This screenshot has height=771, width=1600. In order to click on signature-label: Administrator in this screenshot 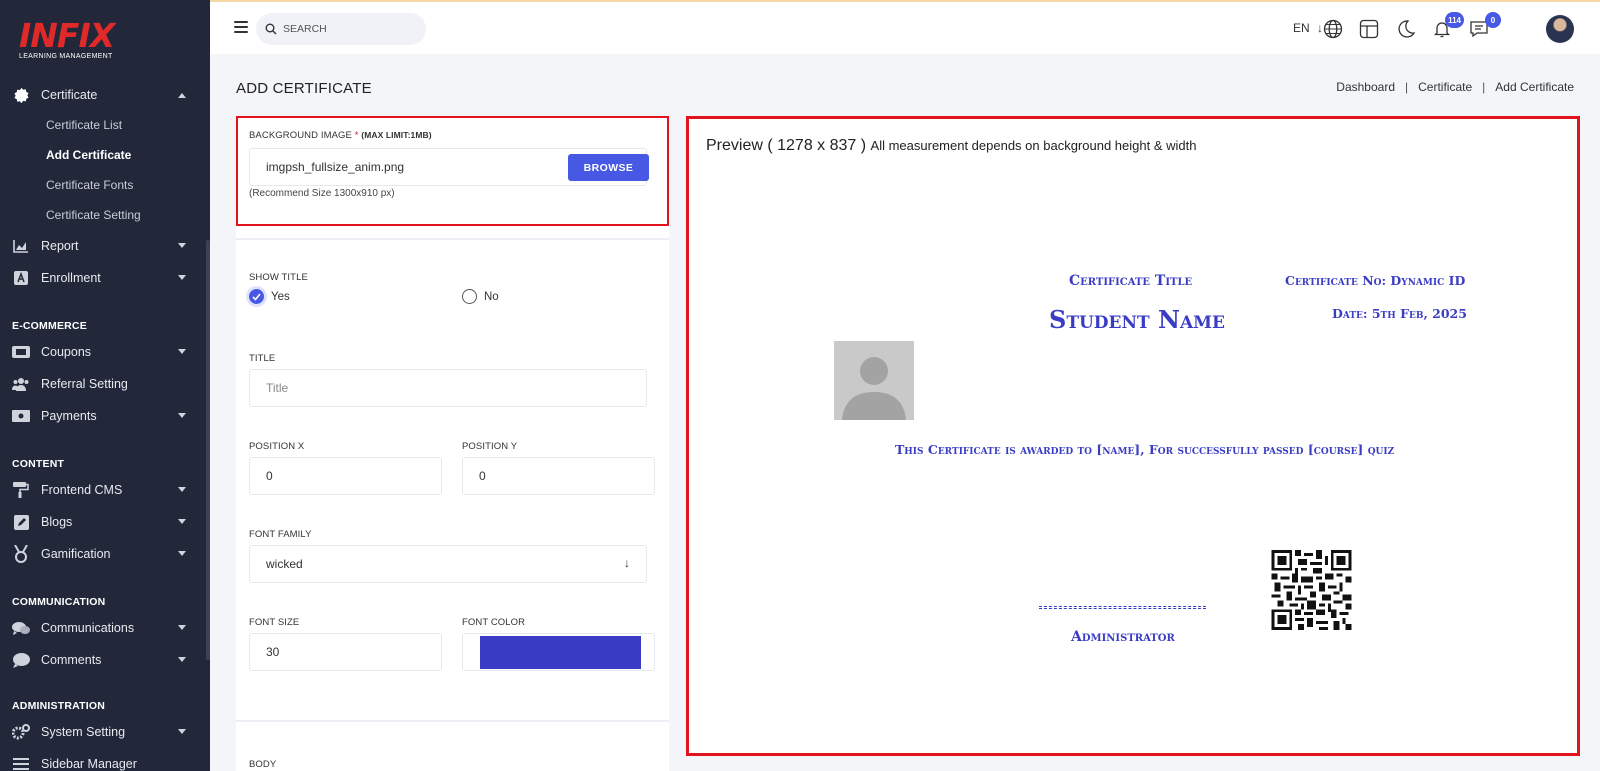, I will do `click(1123, 637)`.